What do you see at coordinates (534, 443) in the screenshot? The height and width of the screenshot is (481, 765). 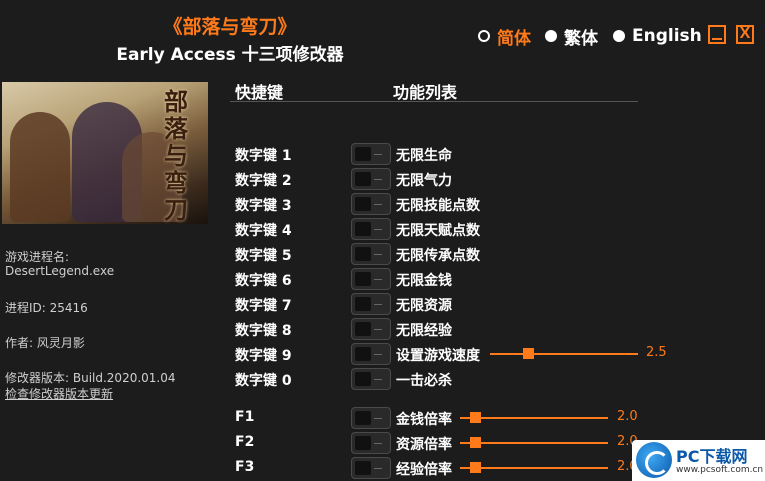 I see `resource-multiplier-slider-track` at bounding box center [534, 443].